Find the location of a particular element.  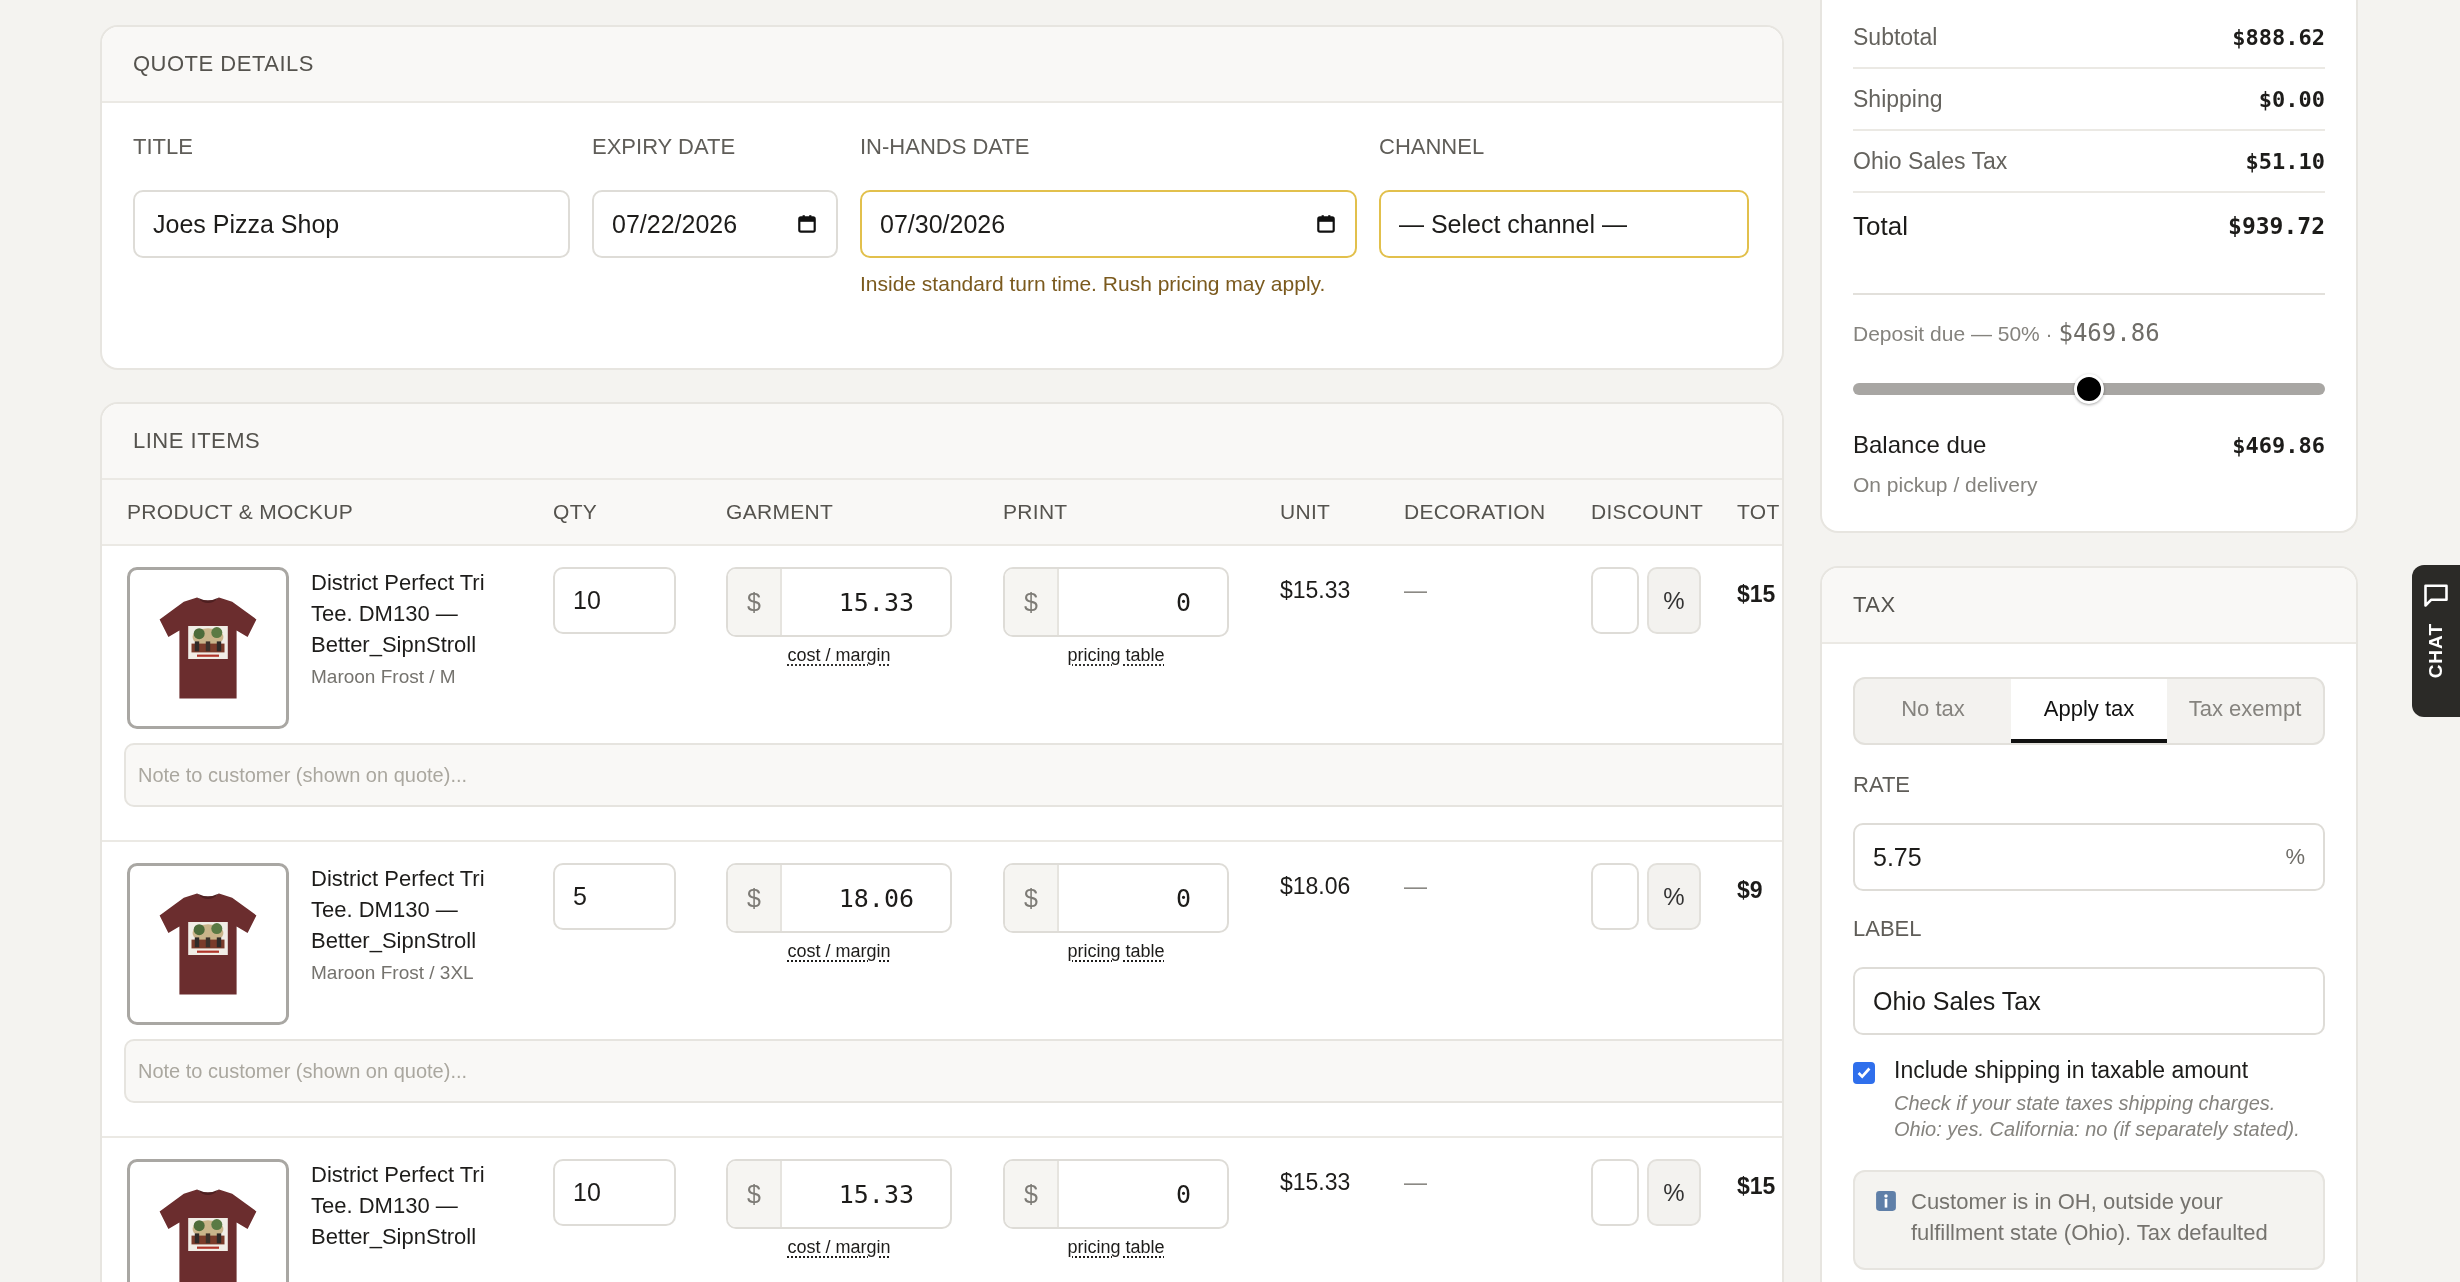

info-text: Customer is in OH, outside your is located at coordinates (2067, 1202).